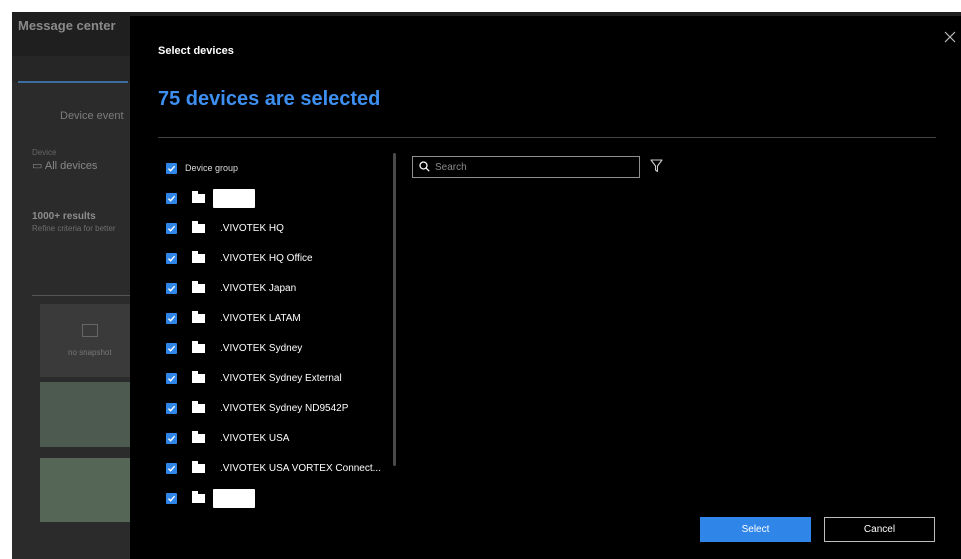 This screenshot has width=961, height=559. What do you see at coordinates (74, 228) in the screenshot?
I see `results-hint: Refine criteria for better` at bounding box center [74, 228].